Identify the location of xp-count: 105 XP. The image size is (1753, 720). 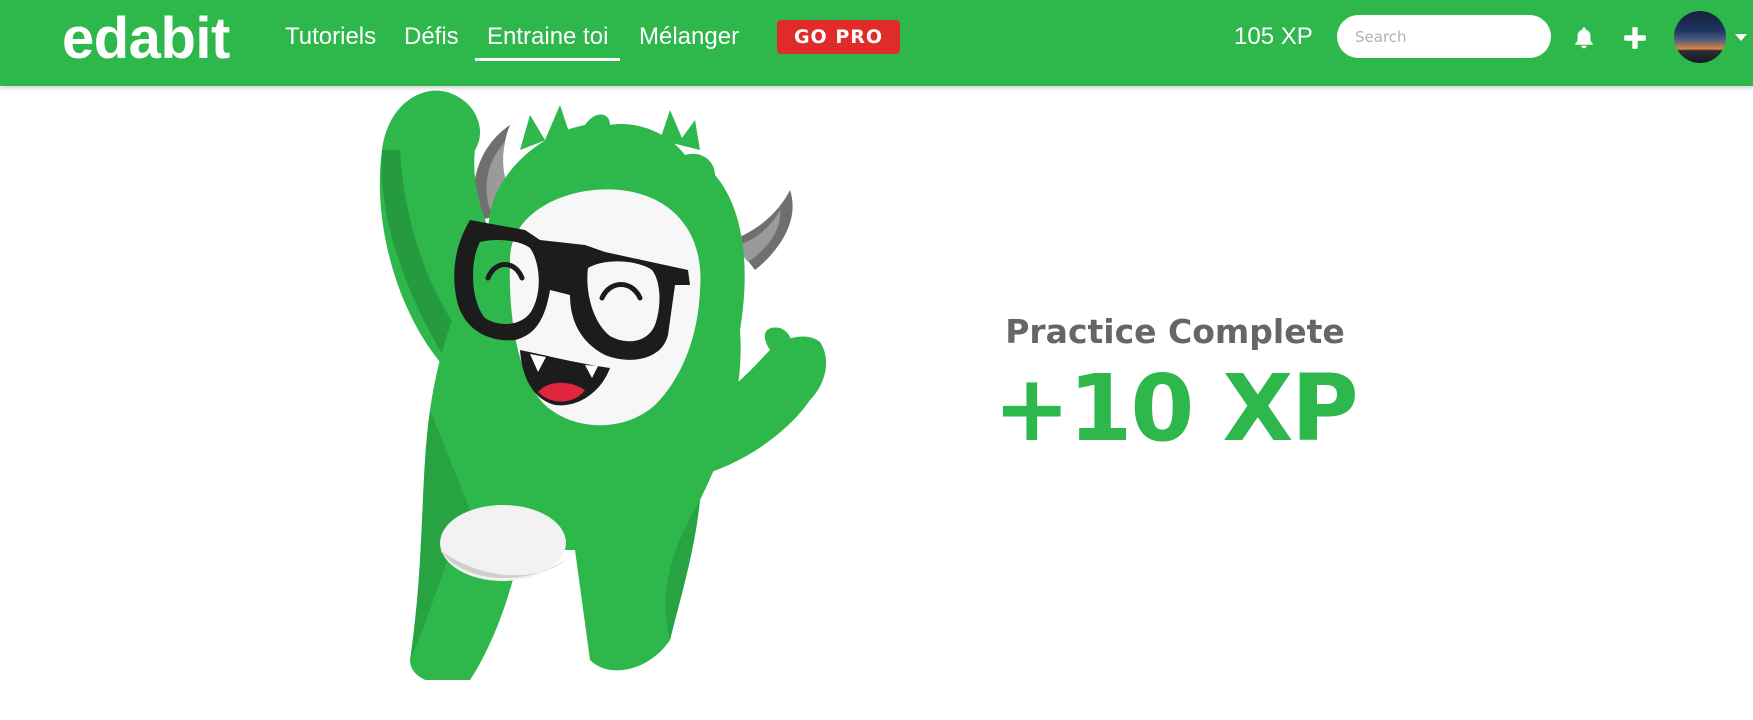
(1273, 36).